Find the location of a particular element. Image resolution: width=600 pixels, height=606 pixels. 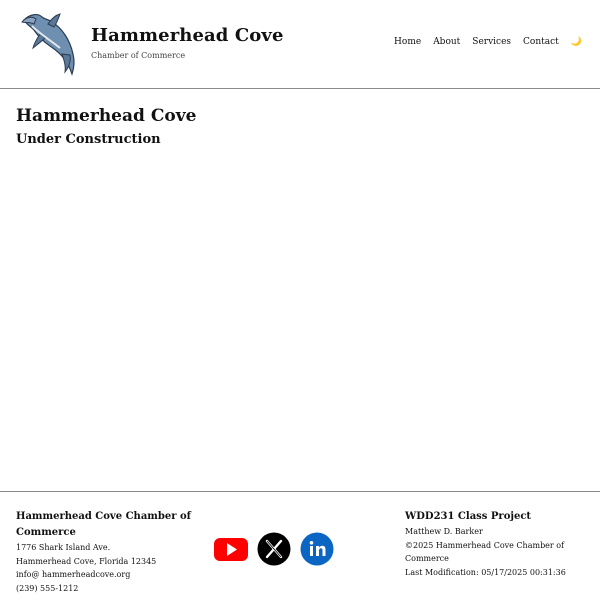

main-content: Hammerhead Cove Under Construction is located at coordinates (106, 126).